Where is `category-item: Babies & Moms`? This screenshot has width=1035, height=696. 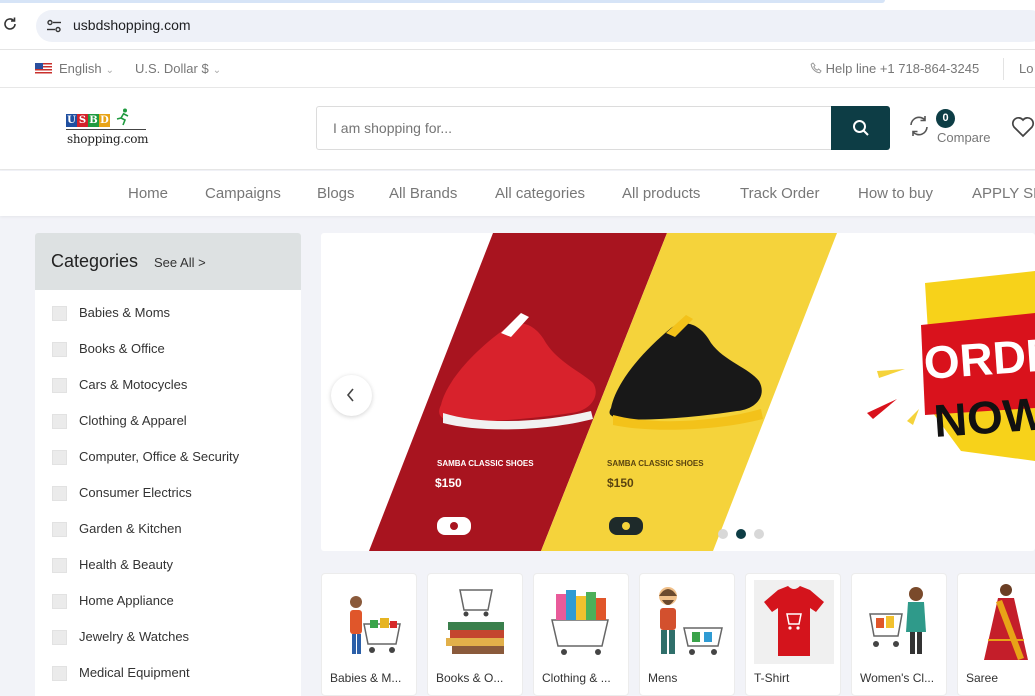
category-item: Babies & Moms is located at coordinates (168, 315).